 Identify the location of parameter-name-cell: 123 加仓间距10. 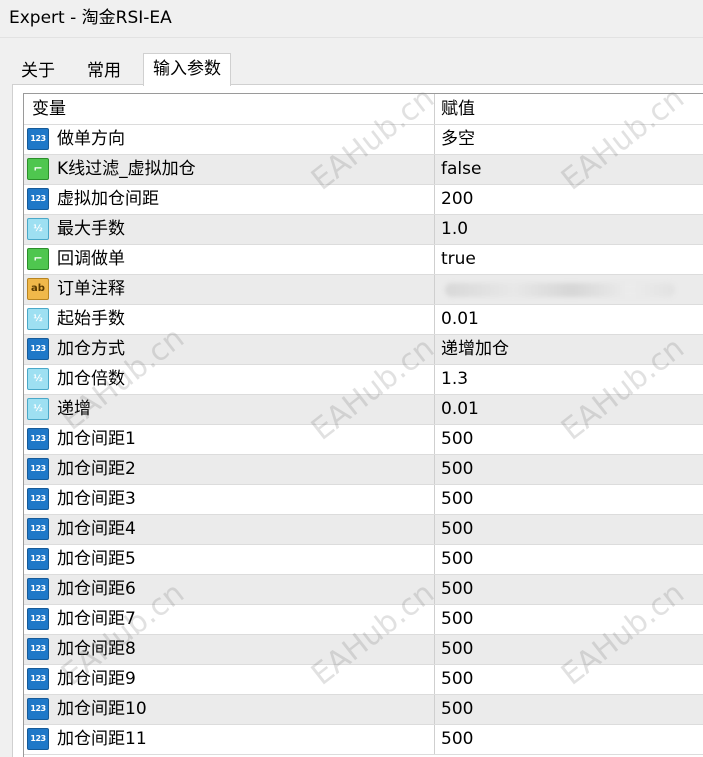
(229, 709).